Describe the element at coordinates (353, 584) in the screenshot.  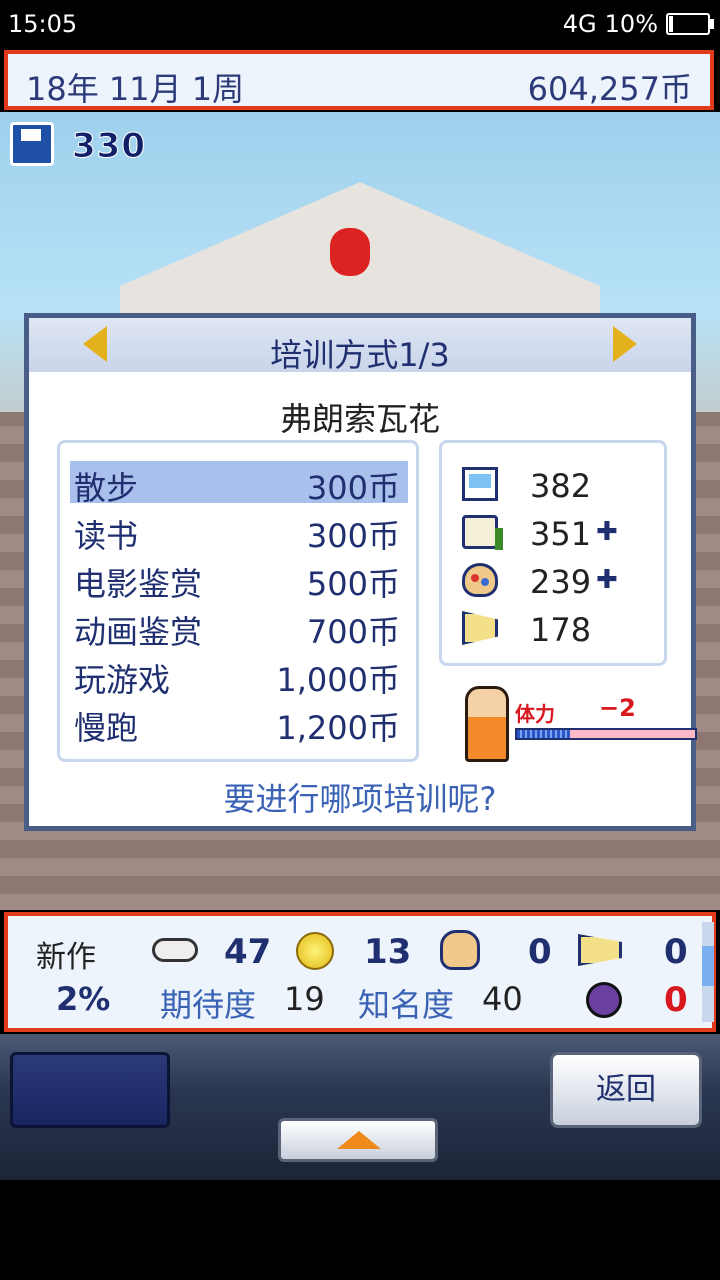
I see `option-cost: 500币` at that location.